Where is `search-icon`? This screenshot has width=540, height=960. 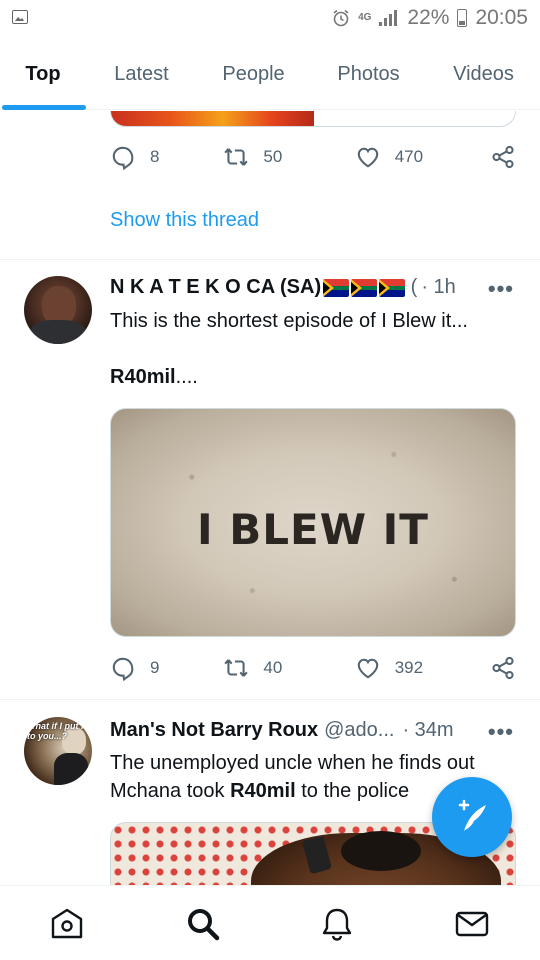 search-icon is located at coordinates (204, 925).